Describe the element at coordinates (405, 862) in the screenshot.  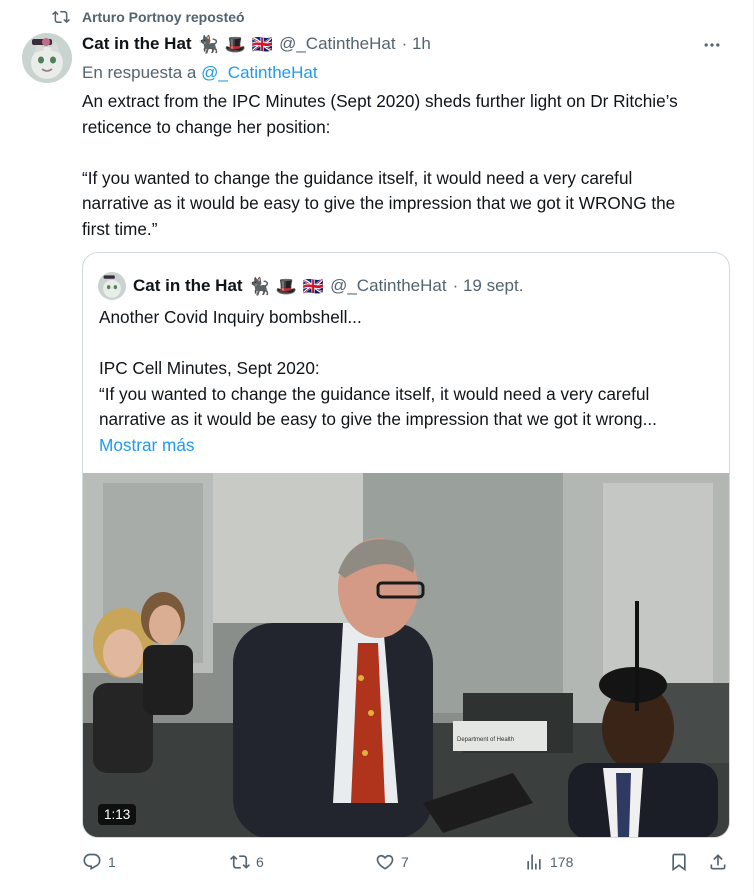
I see `like-count: 7` at that location.